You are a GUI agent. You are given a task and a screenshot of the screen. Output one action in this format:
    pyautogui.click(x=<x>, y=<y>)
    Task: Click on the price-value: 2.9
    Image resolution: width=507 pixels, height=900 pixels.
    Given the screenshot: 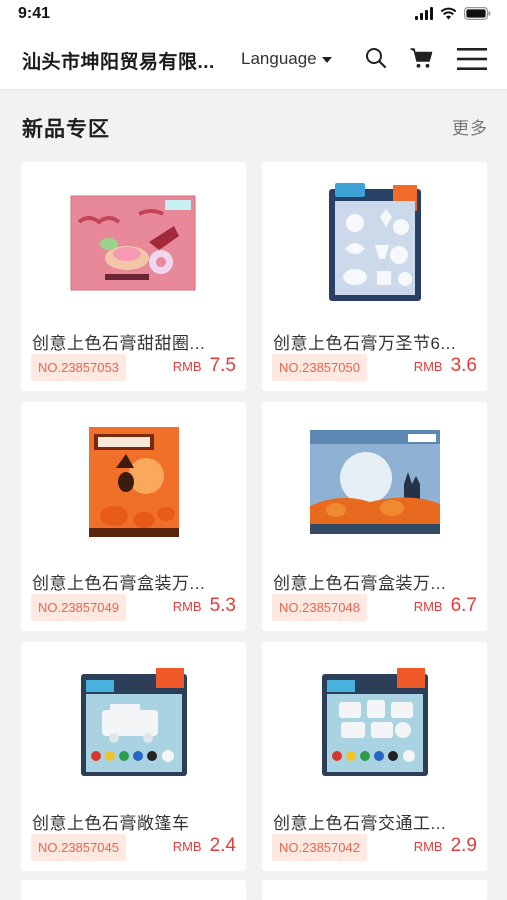 What is the action you would take?
    pyautogui.click(x=463, y=845)
    